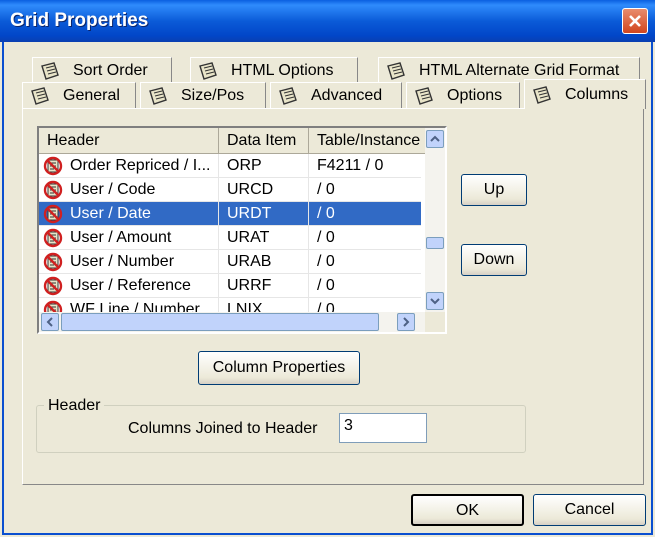  I want to click on tab-label: General, so click(91, 95).